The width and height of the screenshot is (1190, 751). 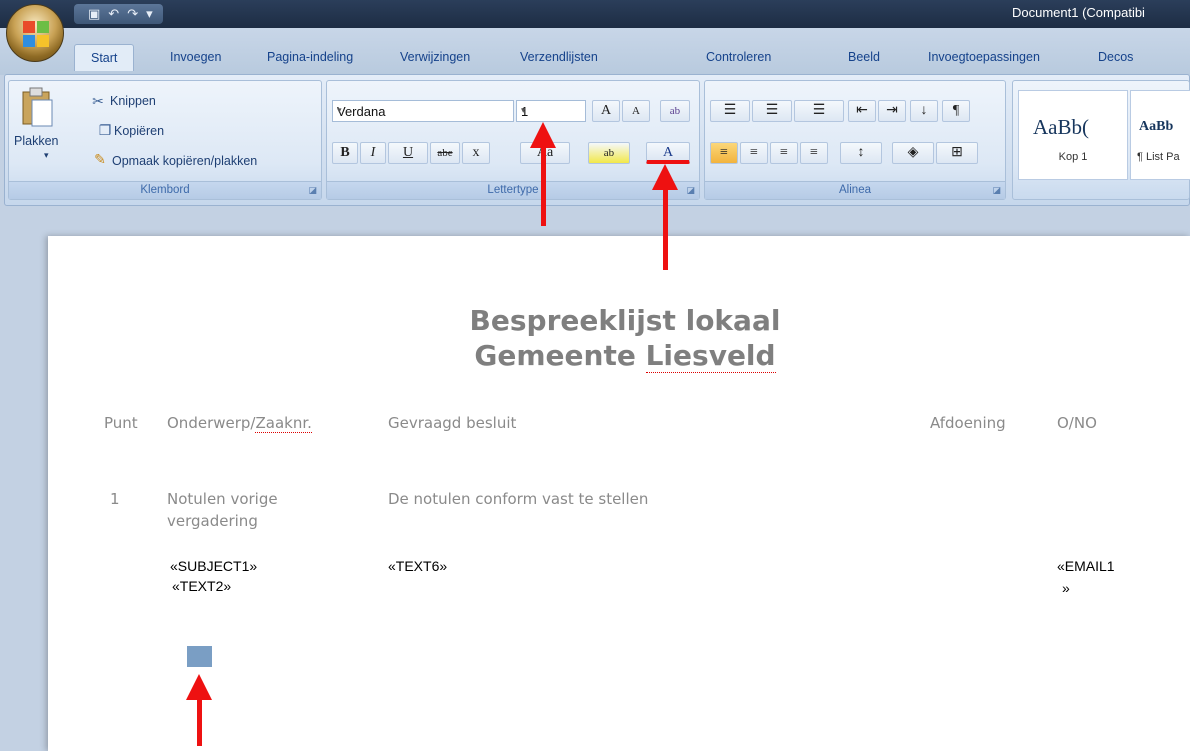 I want to click on column-header-punt: Punt, so click(x=121, y=423).